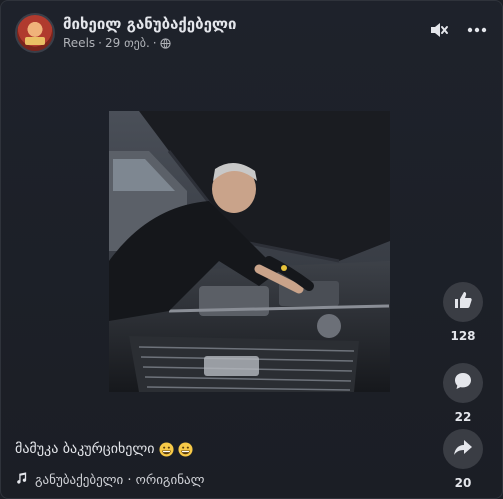 The image size is (503, 499). Describe the element at coordinates (119, 480) in the screenshot. I see `audio-label: განუბაქებელი · ორიგინალ` at that location.